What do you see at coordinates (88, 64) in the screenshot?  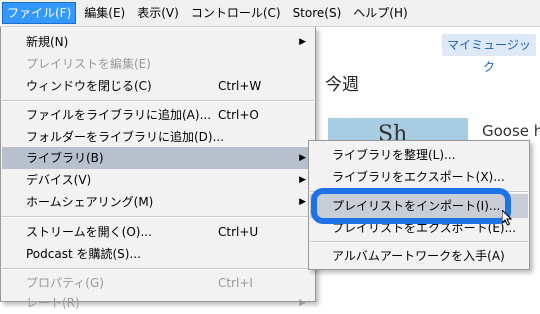 I see `menu-item-label: プレイリストを編集(E)` at bounding box center [88, 64].